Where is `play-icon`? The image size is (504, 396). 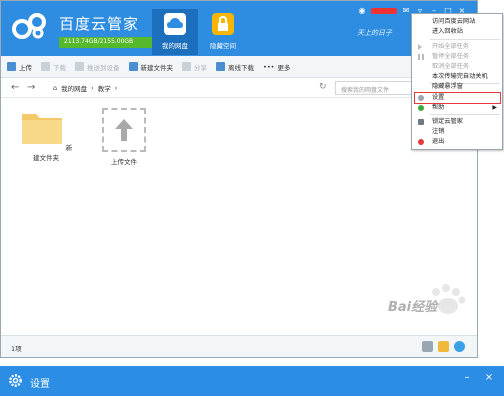 play-icon is located at coordinates (420, 47).